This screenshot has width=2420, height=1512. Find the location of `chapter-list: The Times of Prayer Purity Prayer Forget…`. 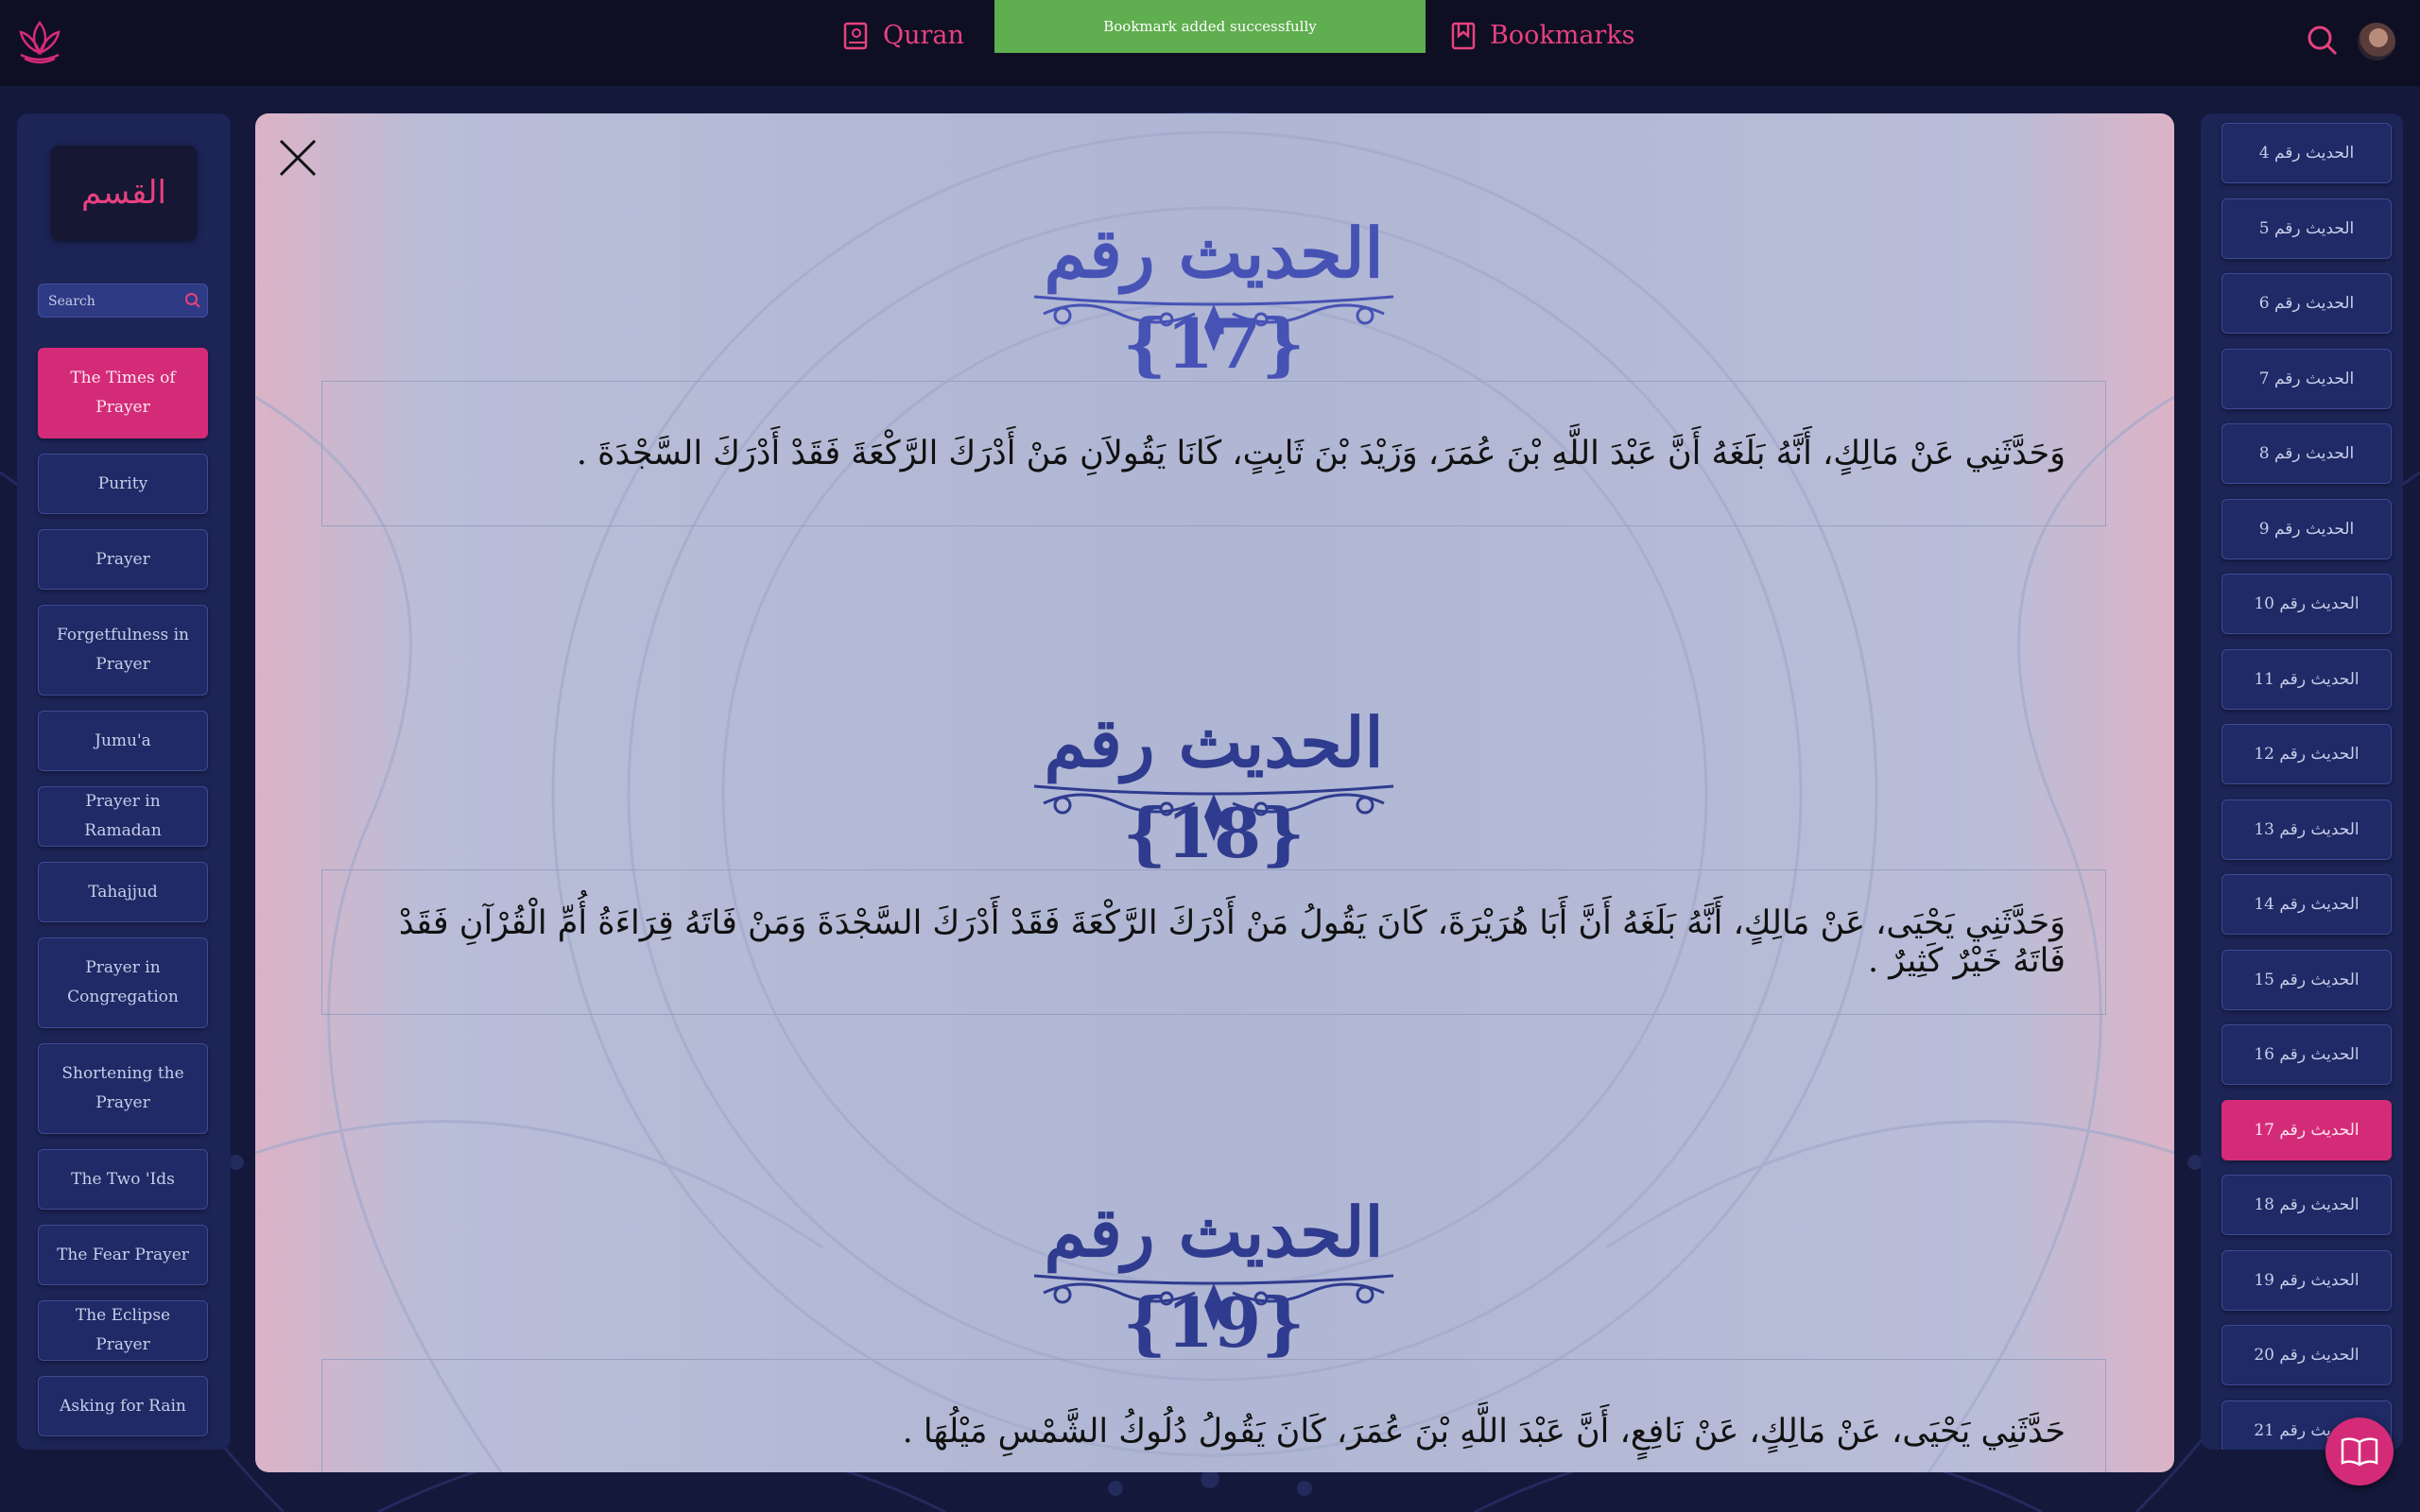

chapter-list: The Times of Prayer Purity Prayer Forget… is located at coordinates (123, 899).